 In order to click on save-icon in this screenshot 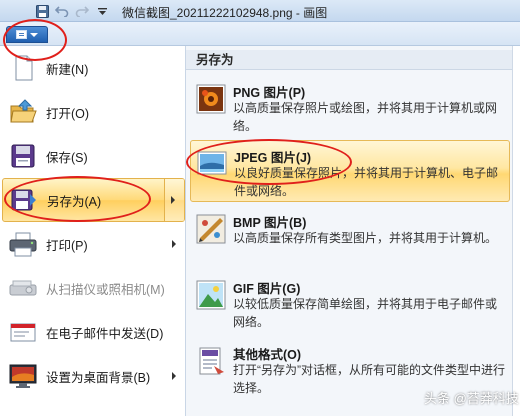, I will do `click(42, 11)`.